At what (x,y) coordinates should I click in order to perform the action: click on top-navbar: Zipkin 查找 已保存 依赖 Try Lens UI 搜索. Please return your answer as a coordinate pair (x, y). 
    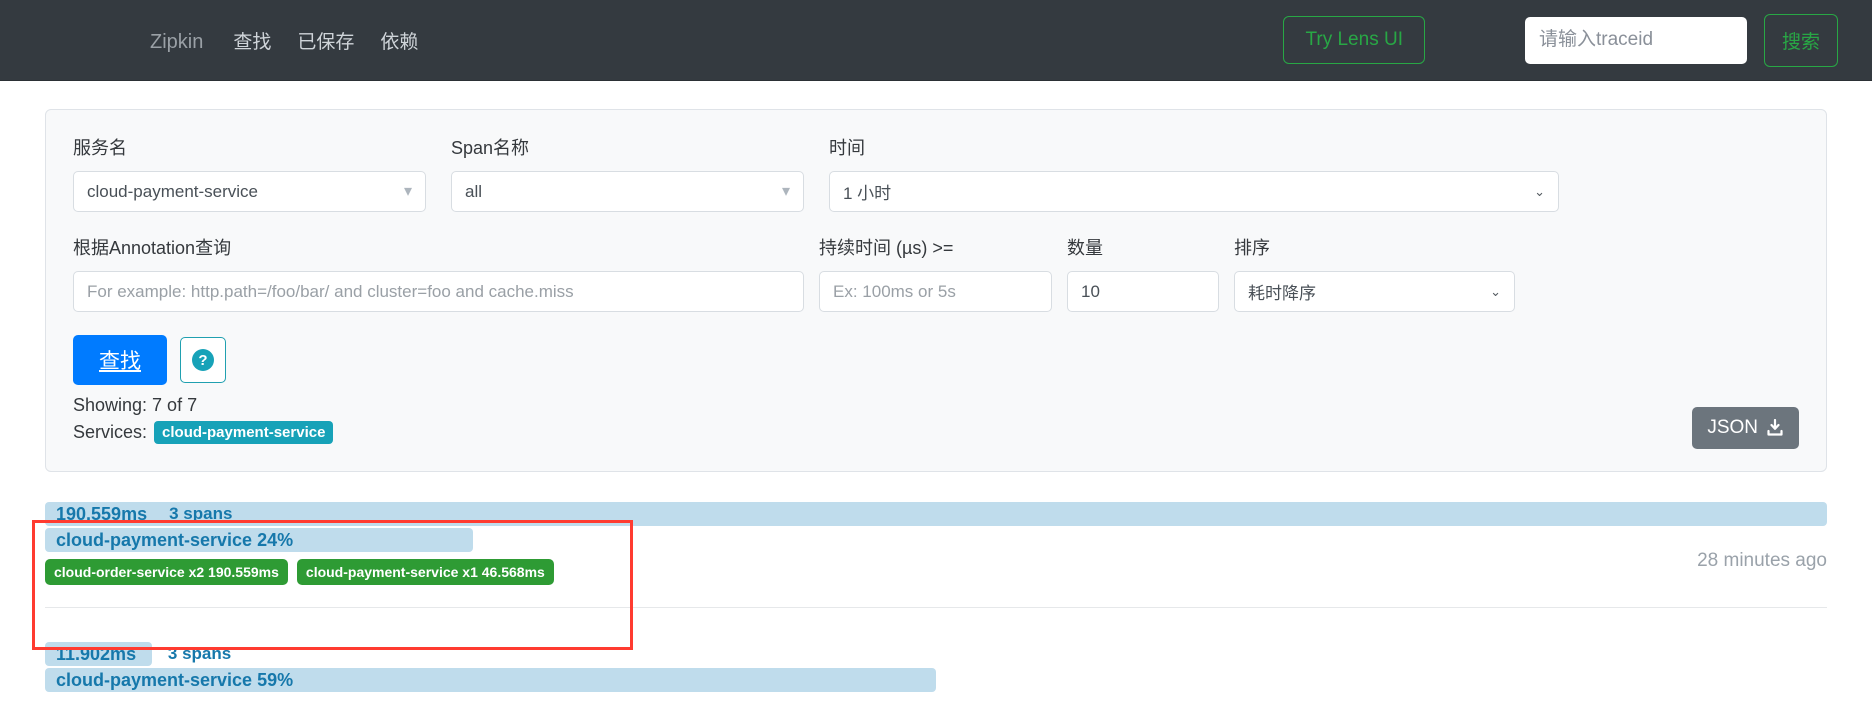
    Looking at the image, I should click on (936, 40).